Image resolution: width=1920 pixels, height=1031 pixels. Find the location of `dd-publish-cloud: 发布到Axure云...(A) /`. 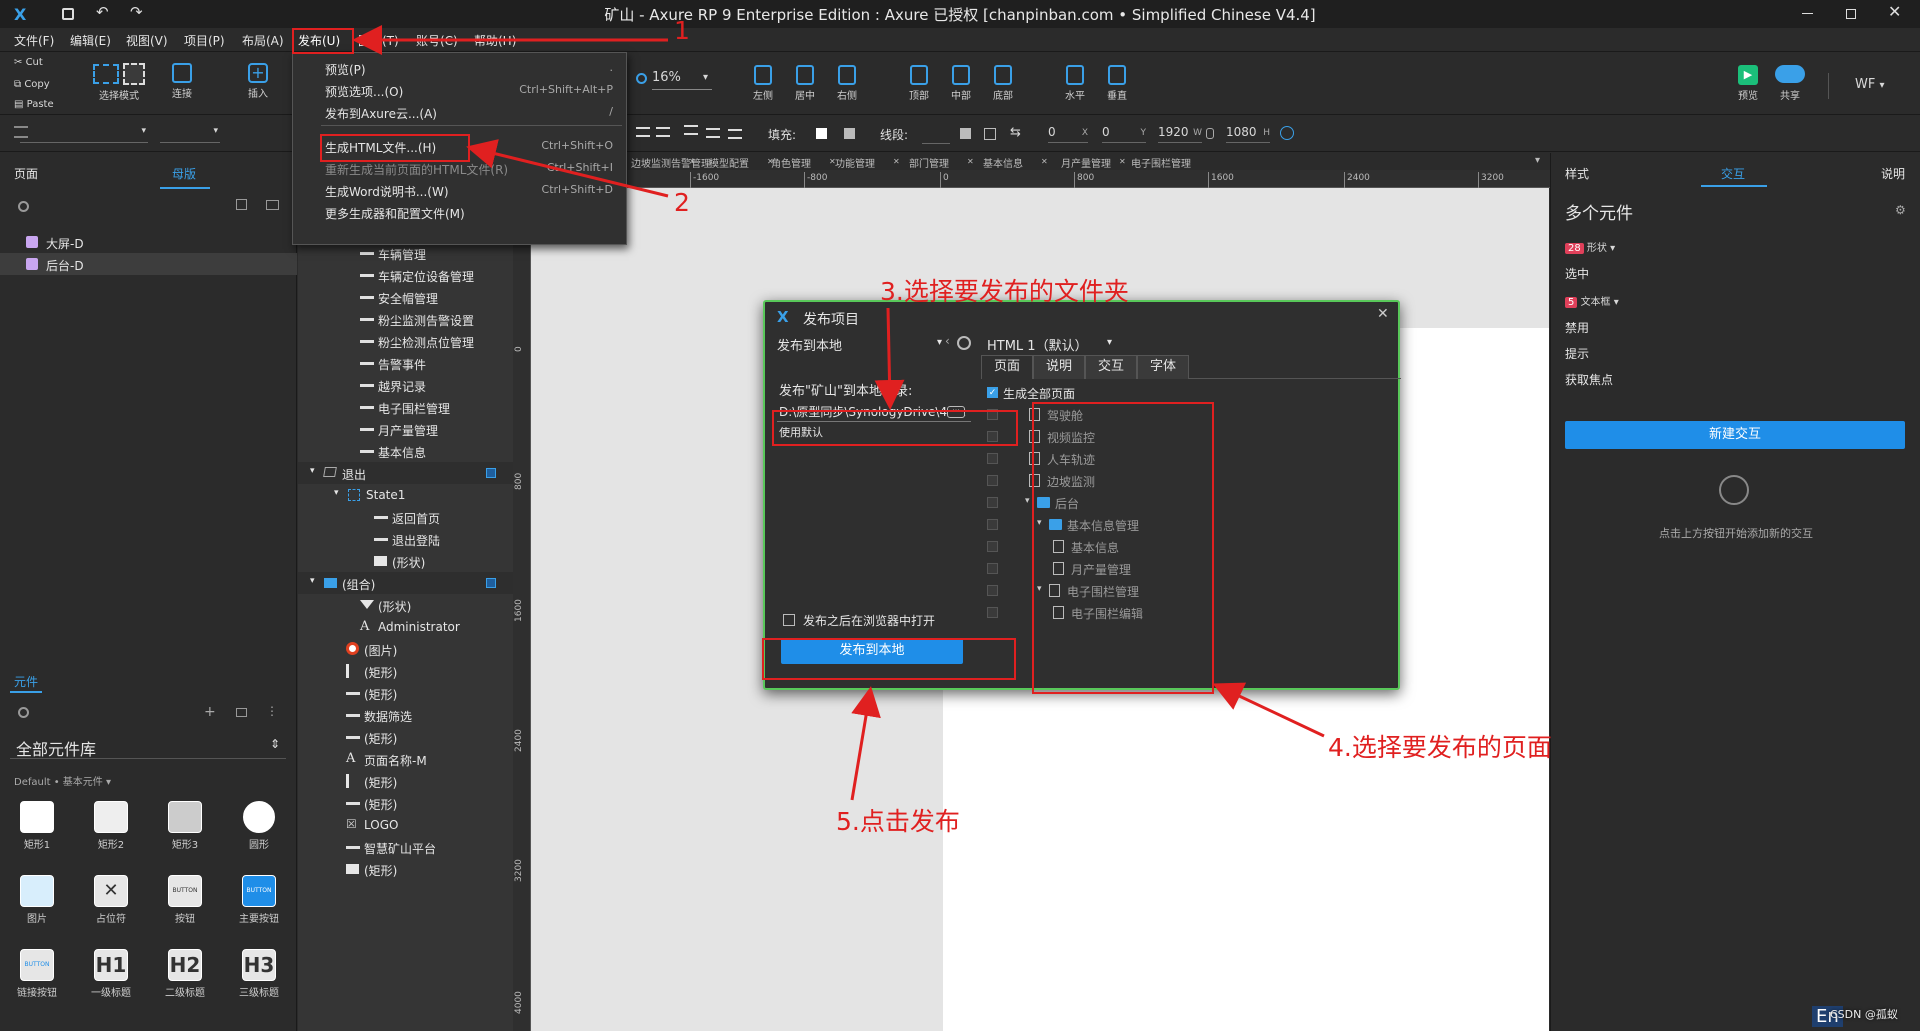

dd-publish-cloud: 发布到Axure云...(A) / is located at coordinates (473, 112).